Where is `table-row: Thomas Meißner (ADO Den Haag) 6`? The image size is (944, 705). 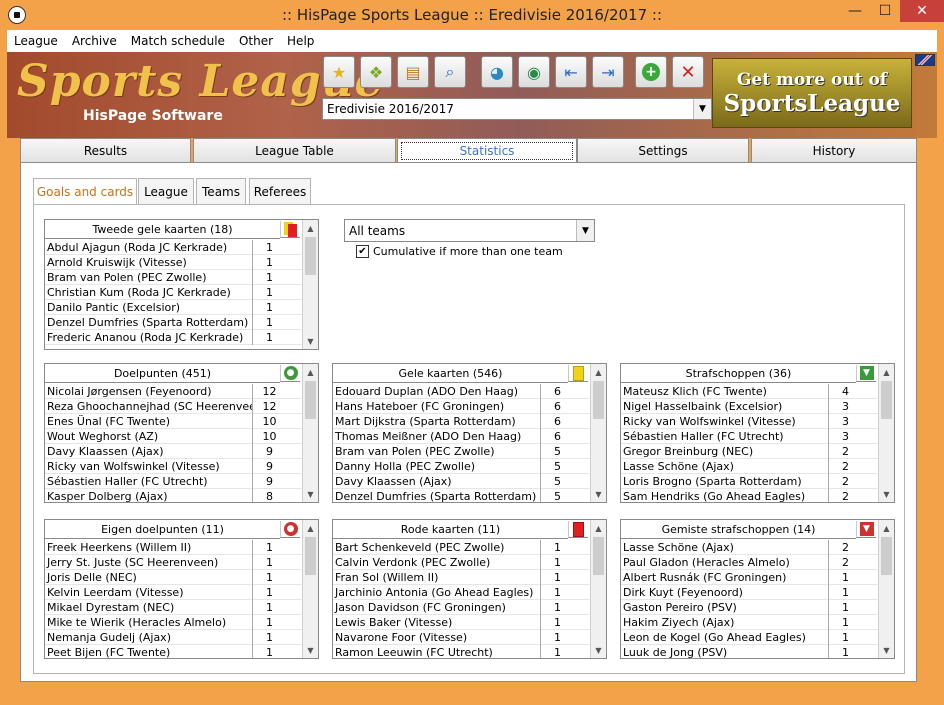
table-row: Thomas Meißner (ADO Den Haag) 6 is located at coordinates (461, 436).